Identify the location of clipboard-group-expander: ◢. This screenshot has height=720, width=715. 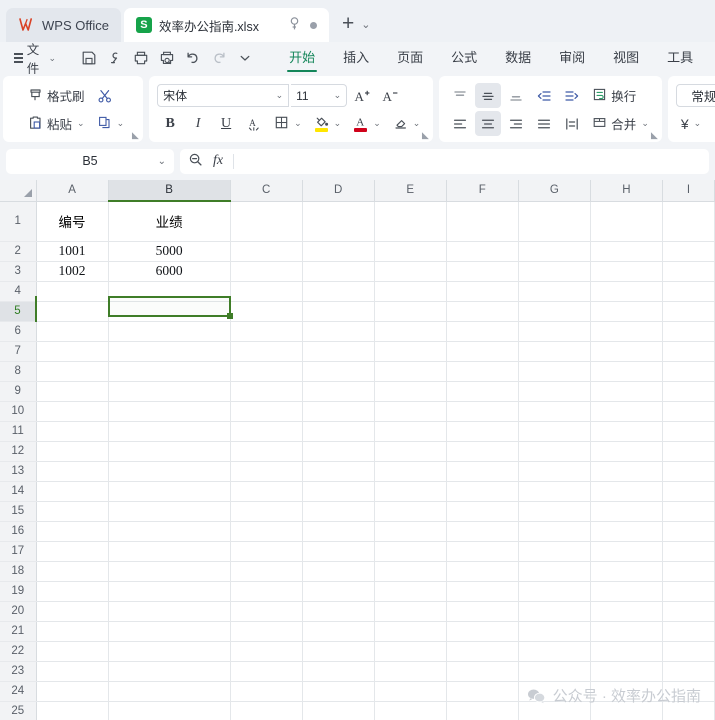
(135, 135).